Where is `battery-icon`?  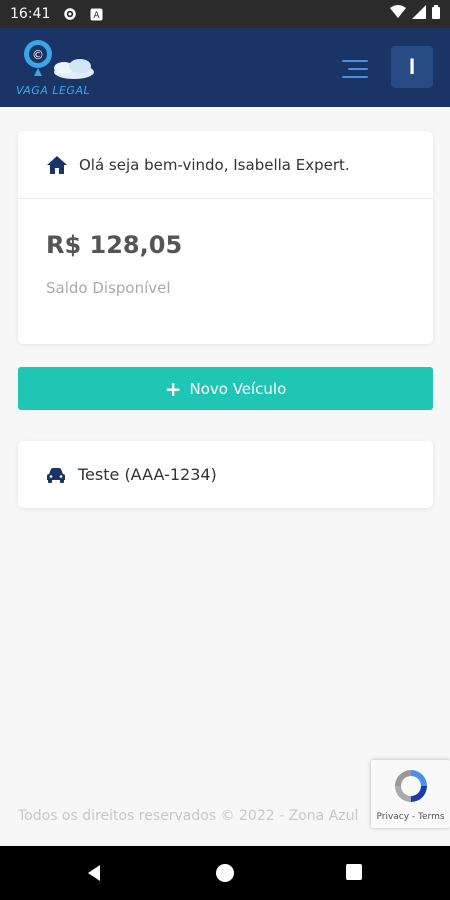
battery-icon is located at coordinates (436, 14).